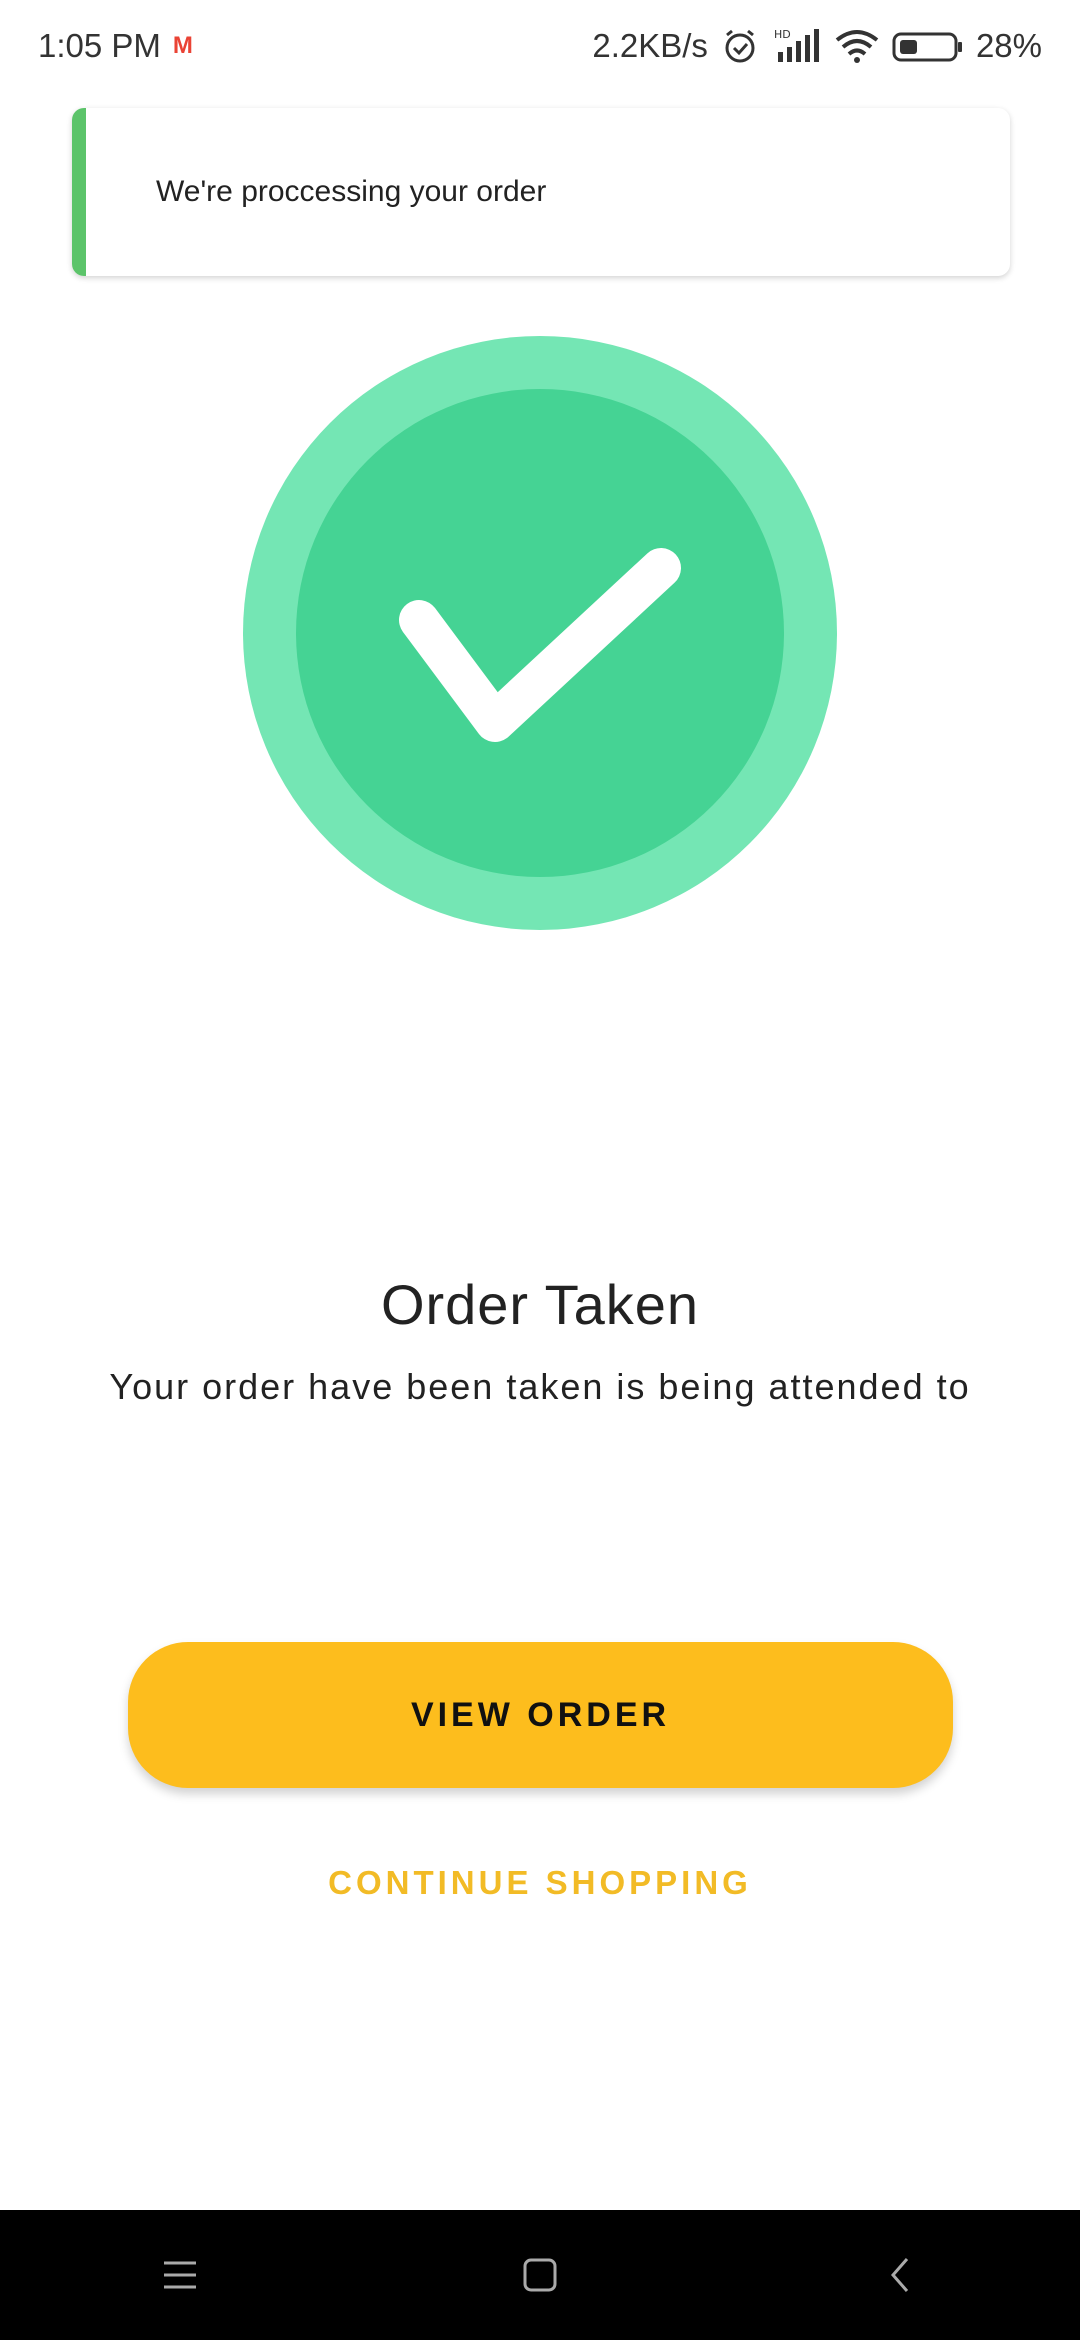  I want to click on toast-message: We're proccessing your order, so click(351, 191).